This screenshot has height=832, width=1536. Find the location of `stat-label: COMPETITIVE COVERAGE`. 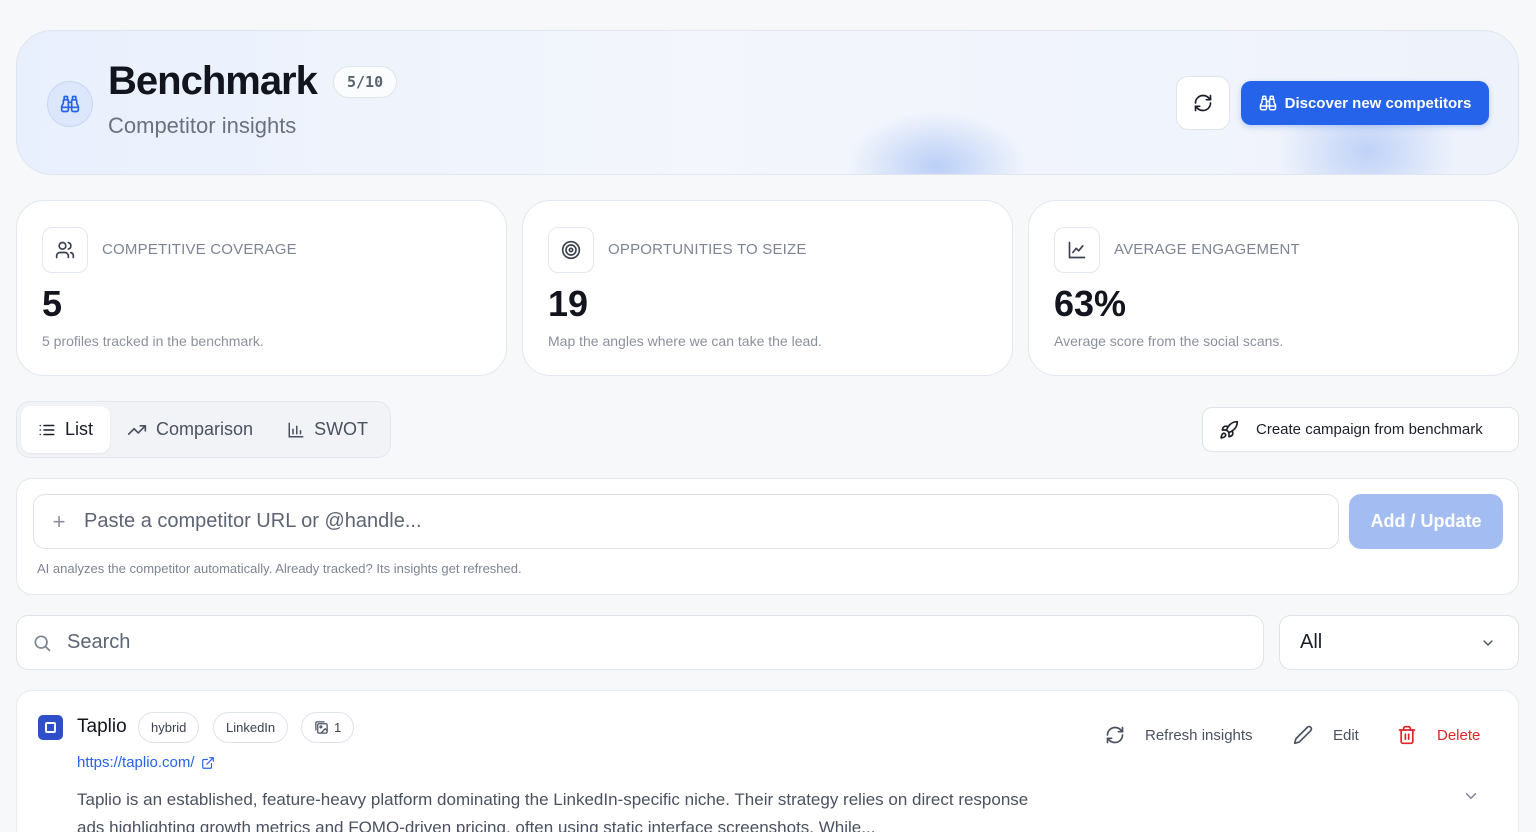

stat-label: COMPETITIVE COVERAGE is located at coordinates (199, 249).